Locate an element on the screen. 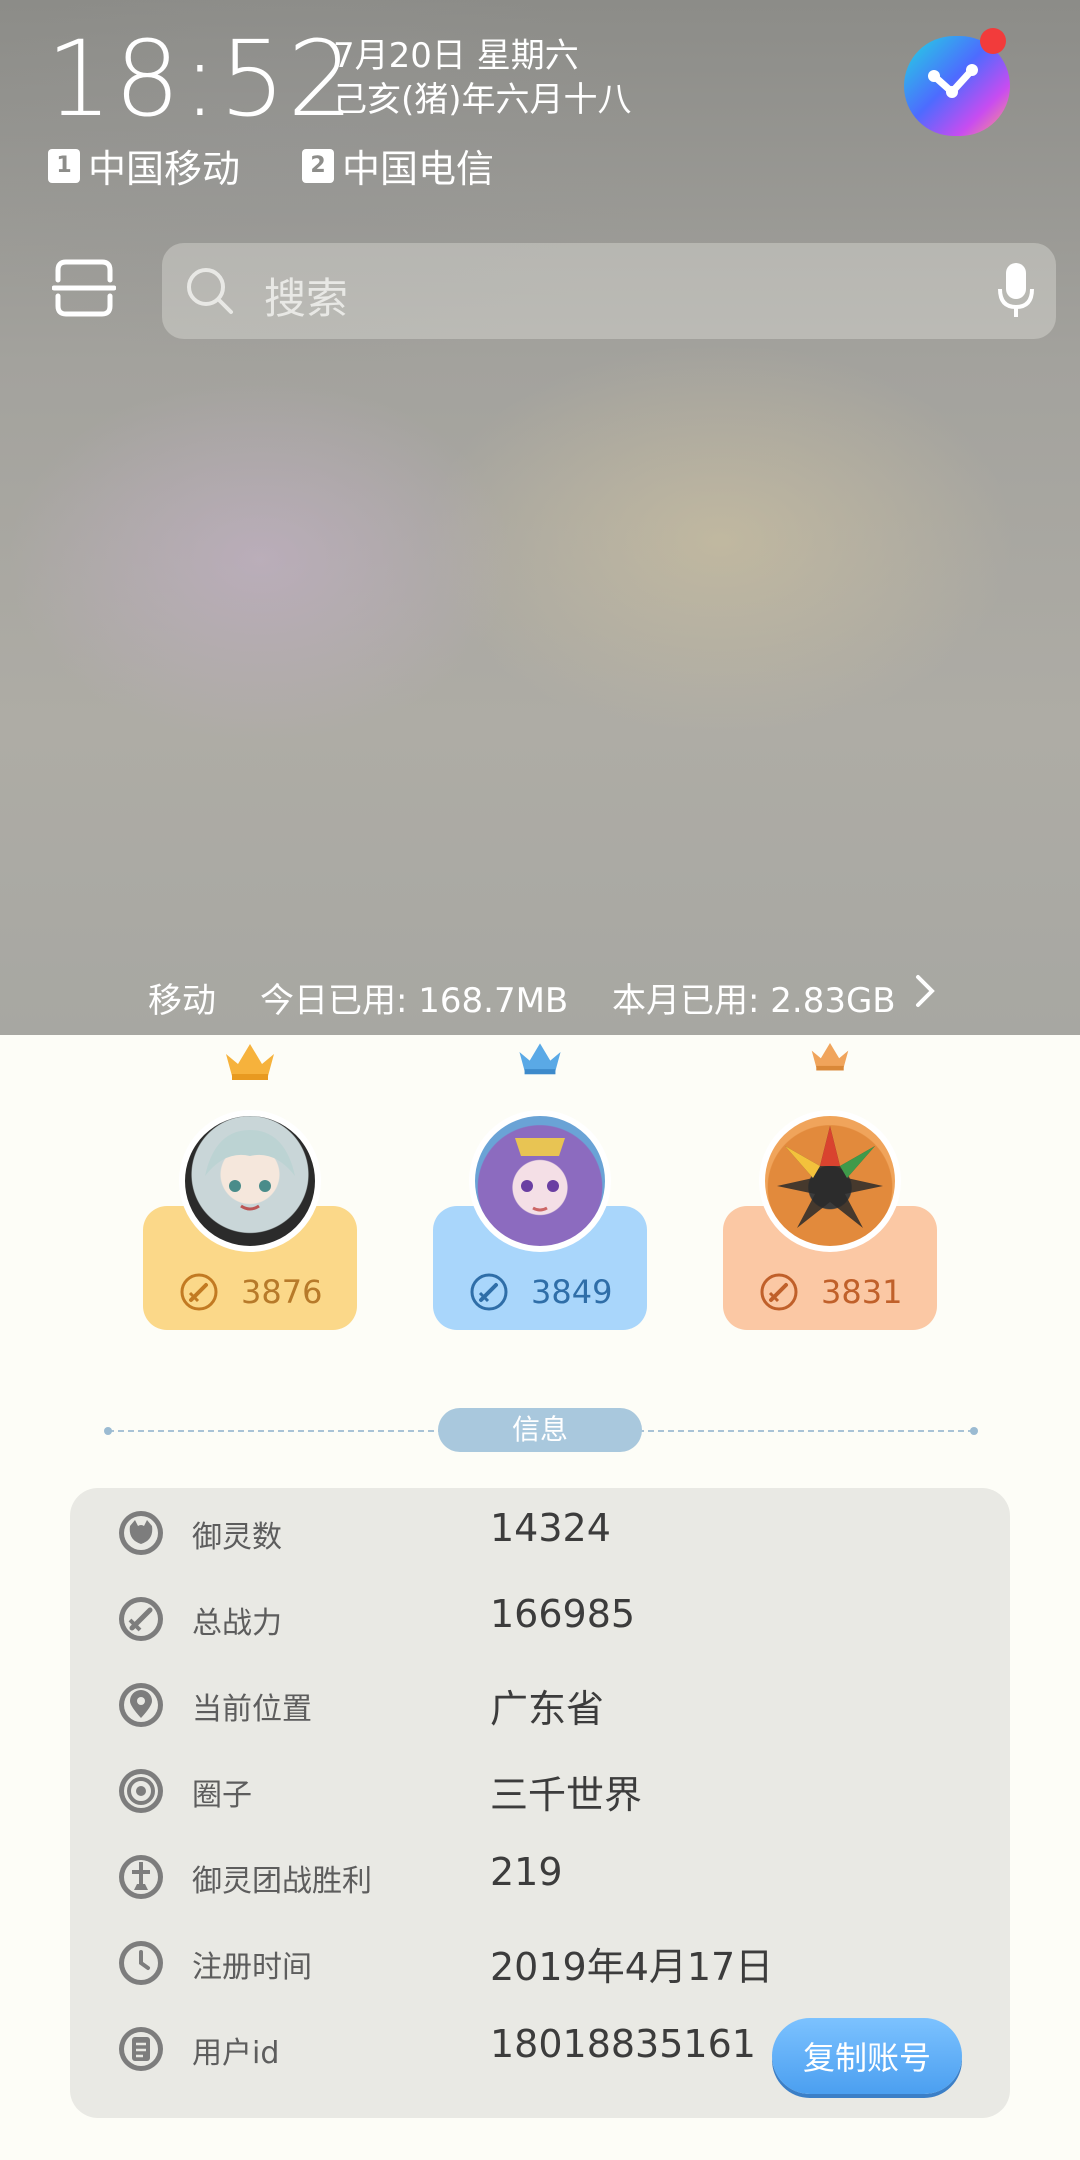  sim2-badge: 2 is located at coordinates (318, 165).